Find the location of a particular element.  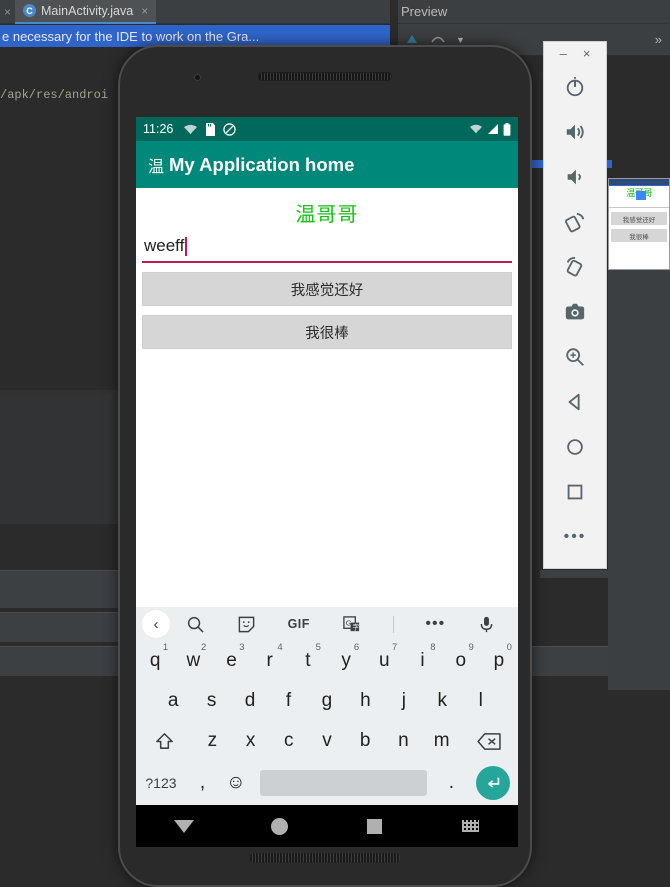

key-period: . is located at coordinates (451, 783).